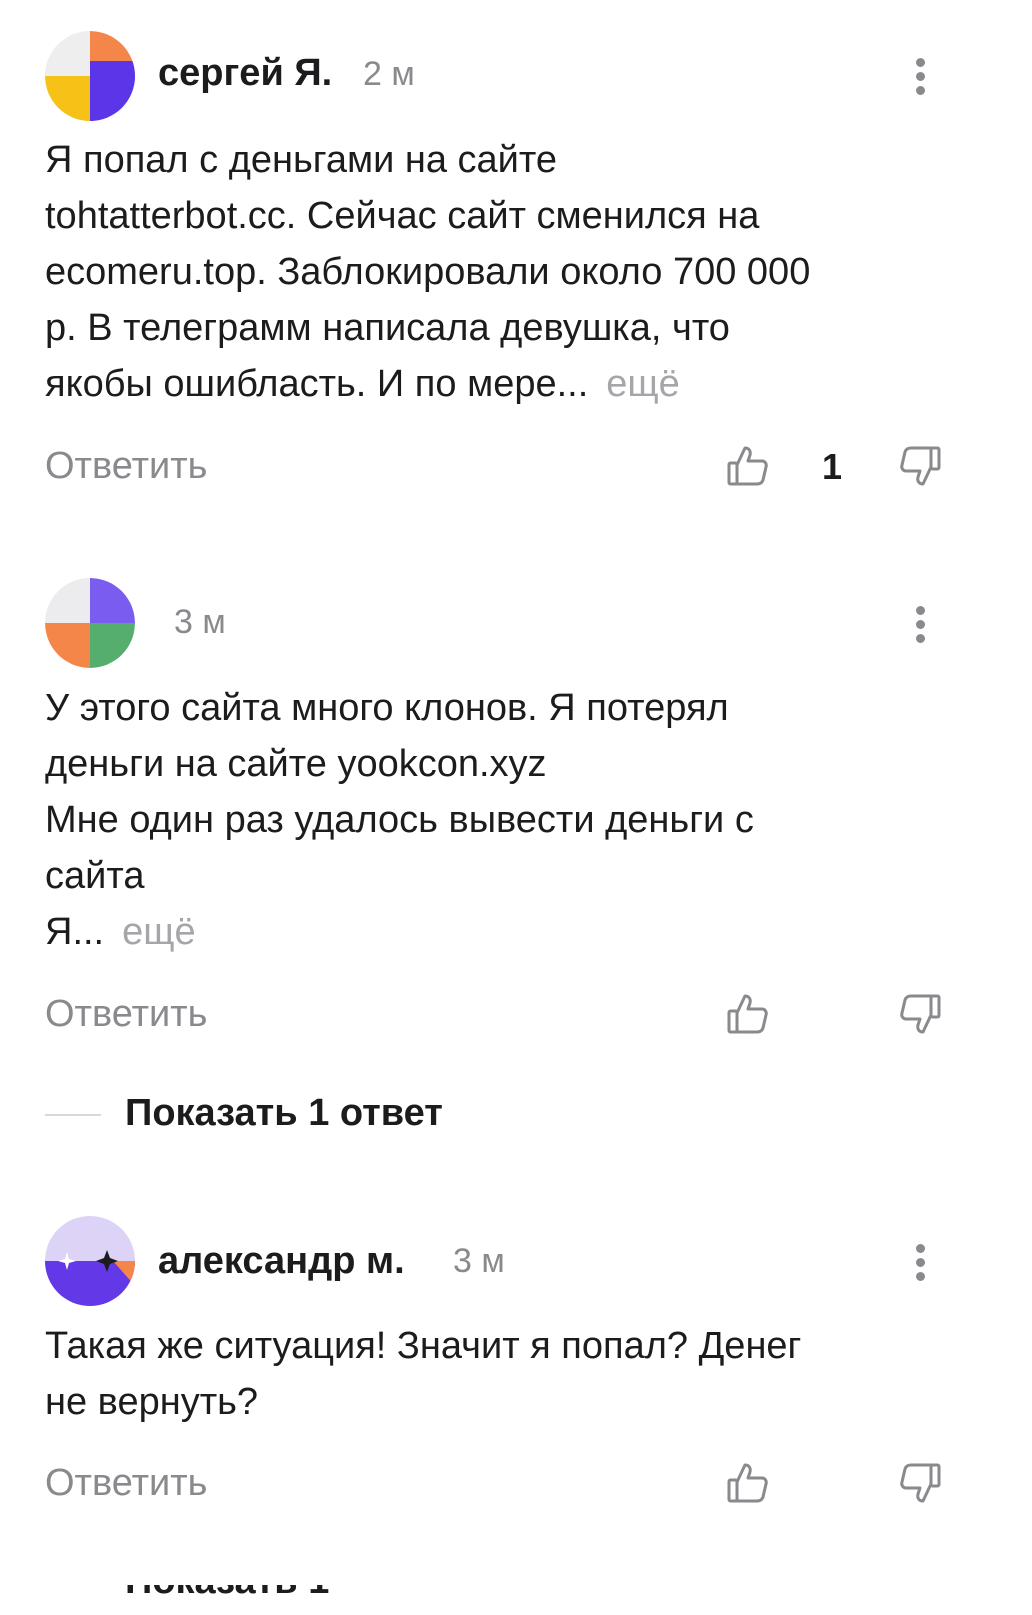 Image resolution: width=1032 pixels, height=1615 pixels. I want to click on avatar-pinwheel-purple-green-icon, so click(90, 623).